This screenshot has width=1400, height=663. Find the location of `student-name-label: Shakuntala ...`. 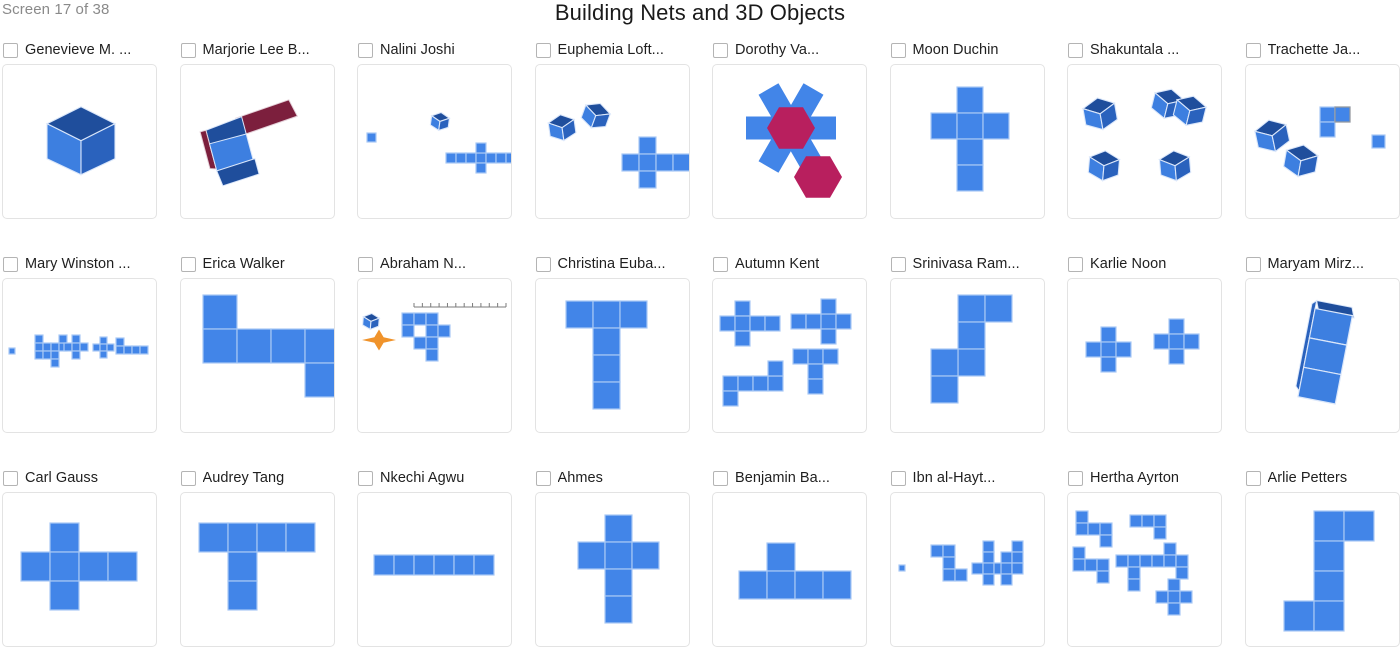

student-name-label: Shakuntala ... is located at coordinates (1135, 50).